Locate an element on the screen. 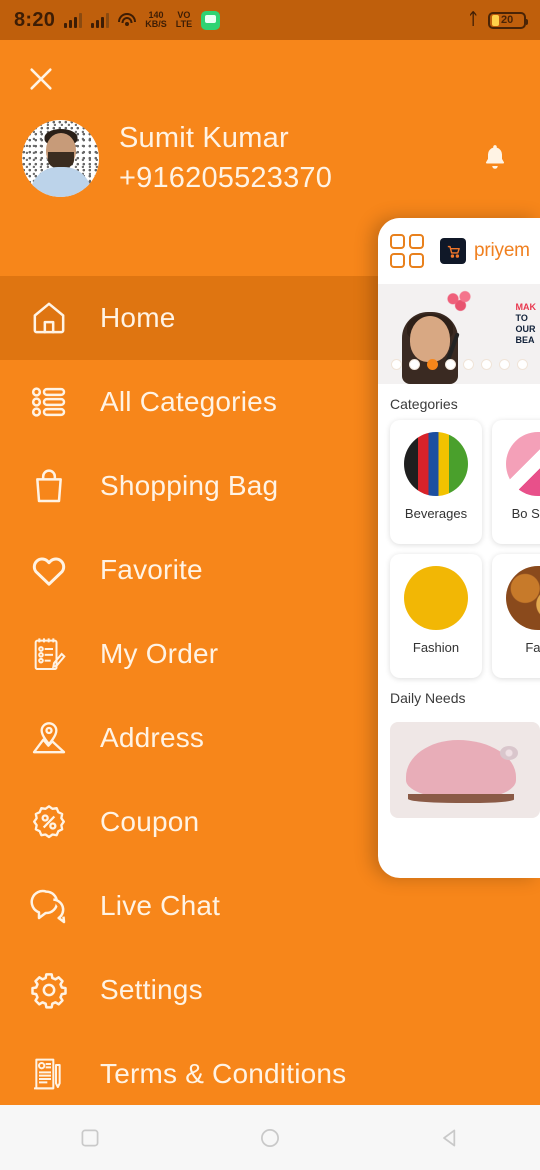  heart-icon is located at coordinates (49, 570).